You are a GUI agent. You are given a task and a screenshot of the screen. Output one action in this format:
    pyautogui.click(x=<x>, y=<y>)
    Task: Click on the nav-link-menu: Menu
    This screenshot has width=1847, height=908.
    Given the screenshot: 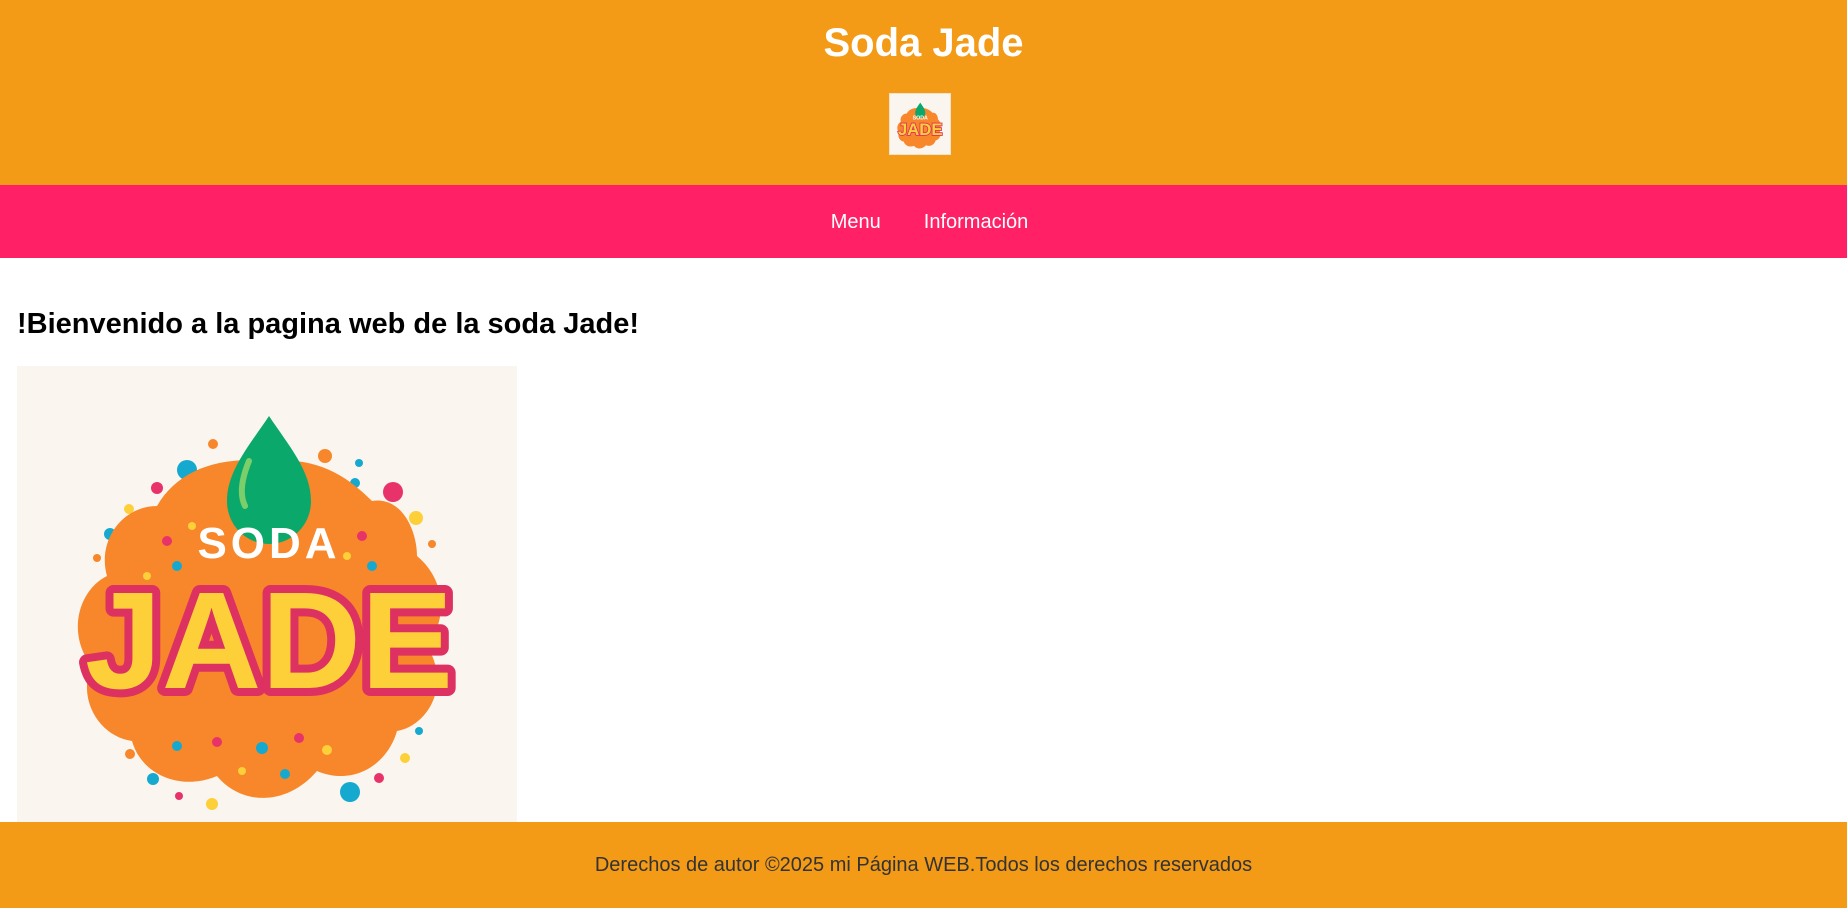 What is the action you would take?
    pyautogui.click(x=850, y=222)
    